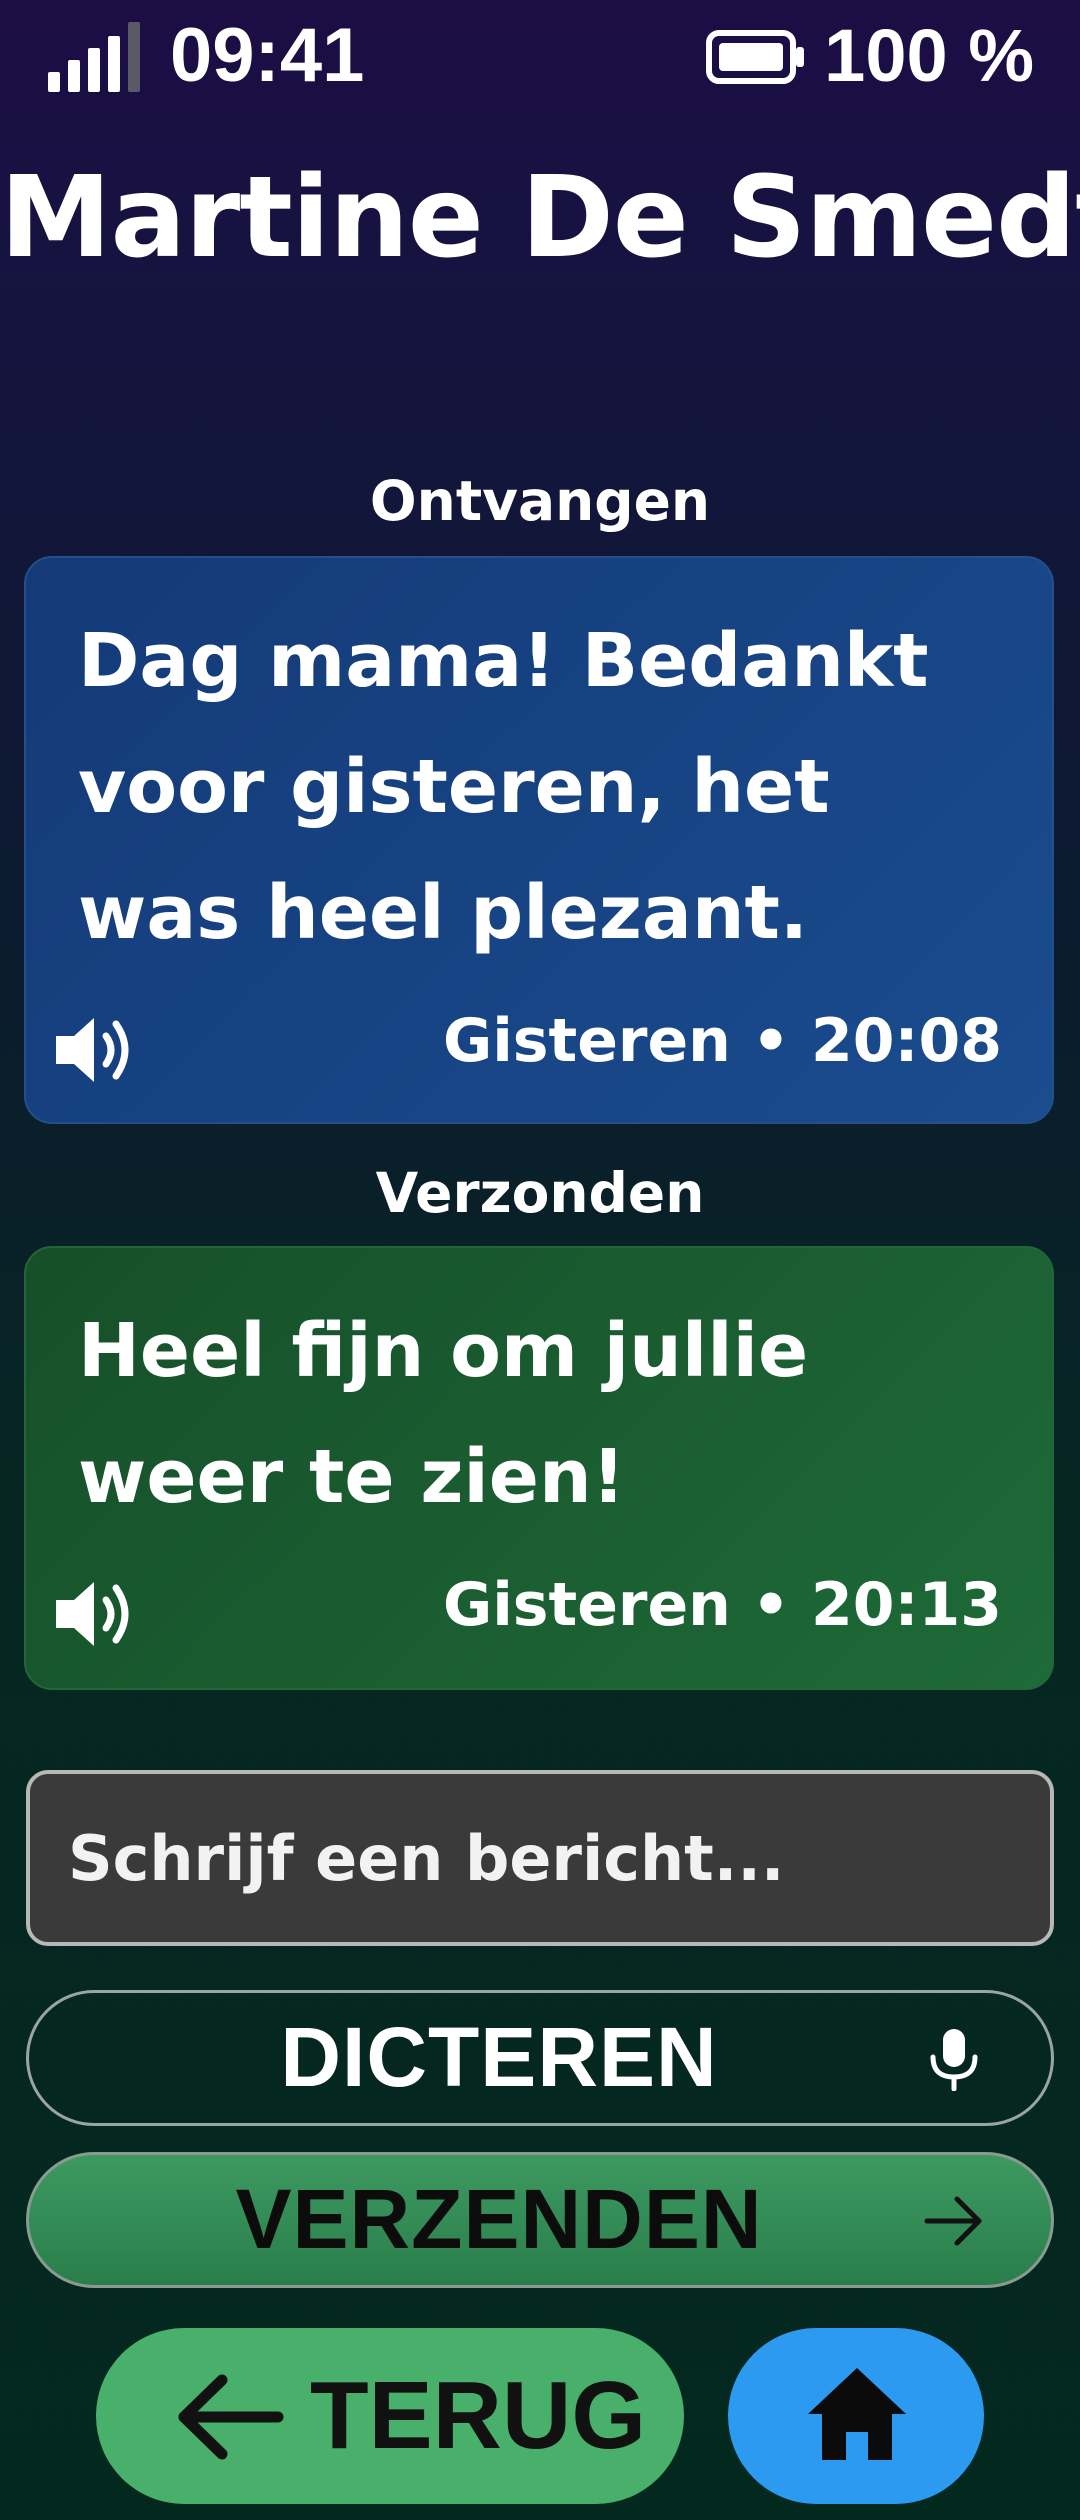 Image resolution: width=1080 pixels, height=2520 pixels. Describe the element at coordinates (540, 501) in the screenshot. I see `received-section-label: Ontvangen` at that location.